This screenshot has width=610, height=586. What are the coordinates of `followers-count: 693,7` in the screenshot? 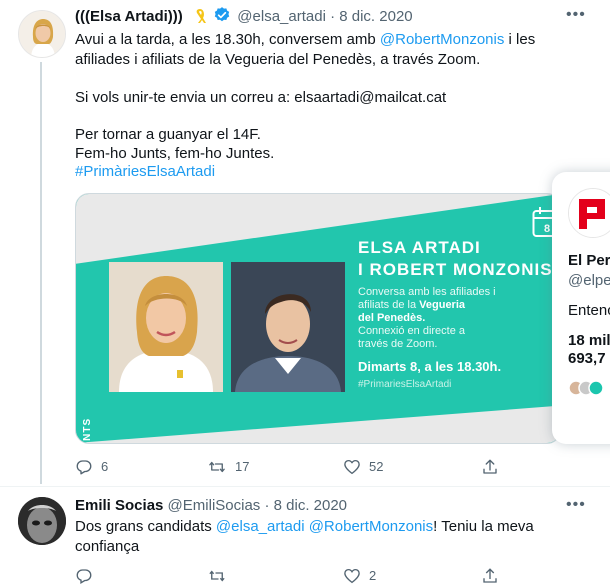 It's located at (587, 358).